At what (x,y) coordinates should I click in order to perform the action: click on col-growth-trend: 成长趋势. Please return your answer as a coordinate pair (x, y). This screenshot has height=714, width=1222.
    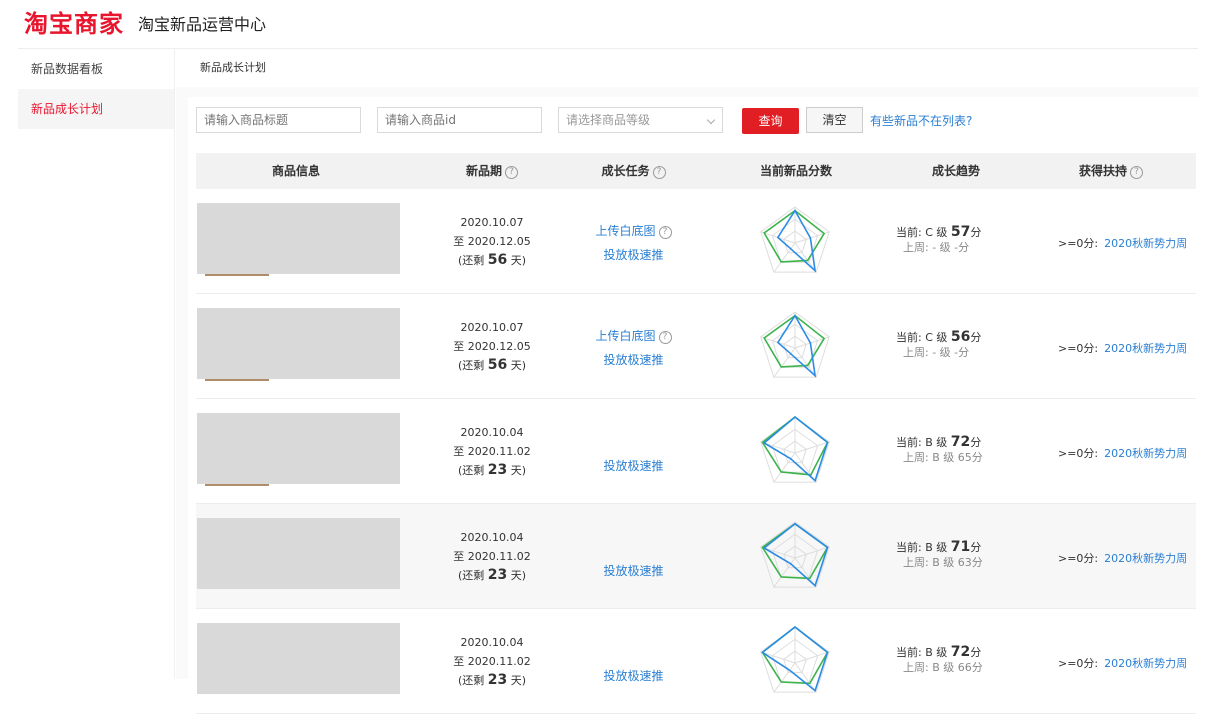
    Looking at the image, I should click on (955, 171).